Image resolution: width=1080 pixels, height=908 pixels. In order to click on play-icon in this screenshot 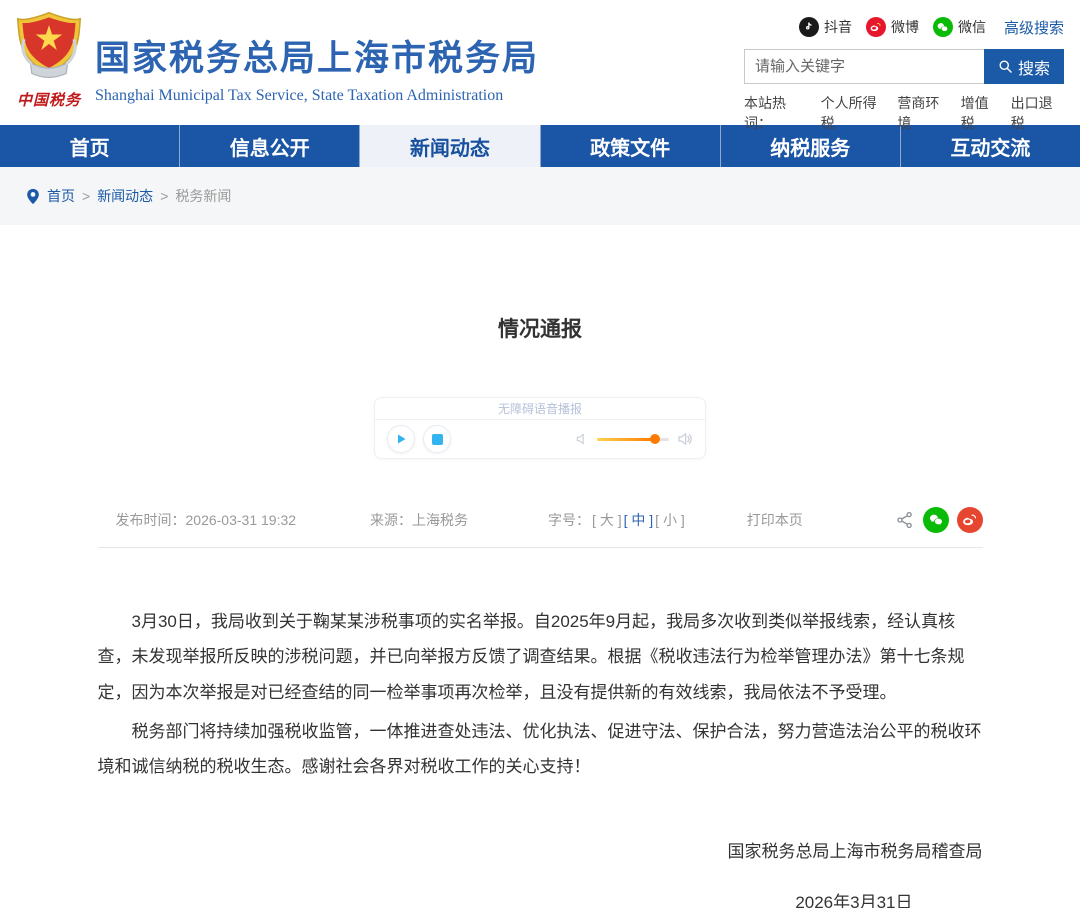, I will do `click(402, 439)`.